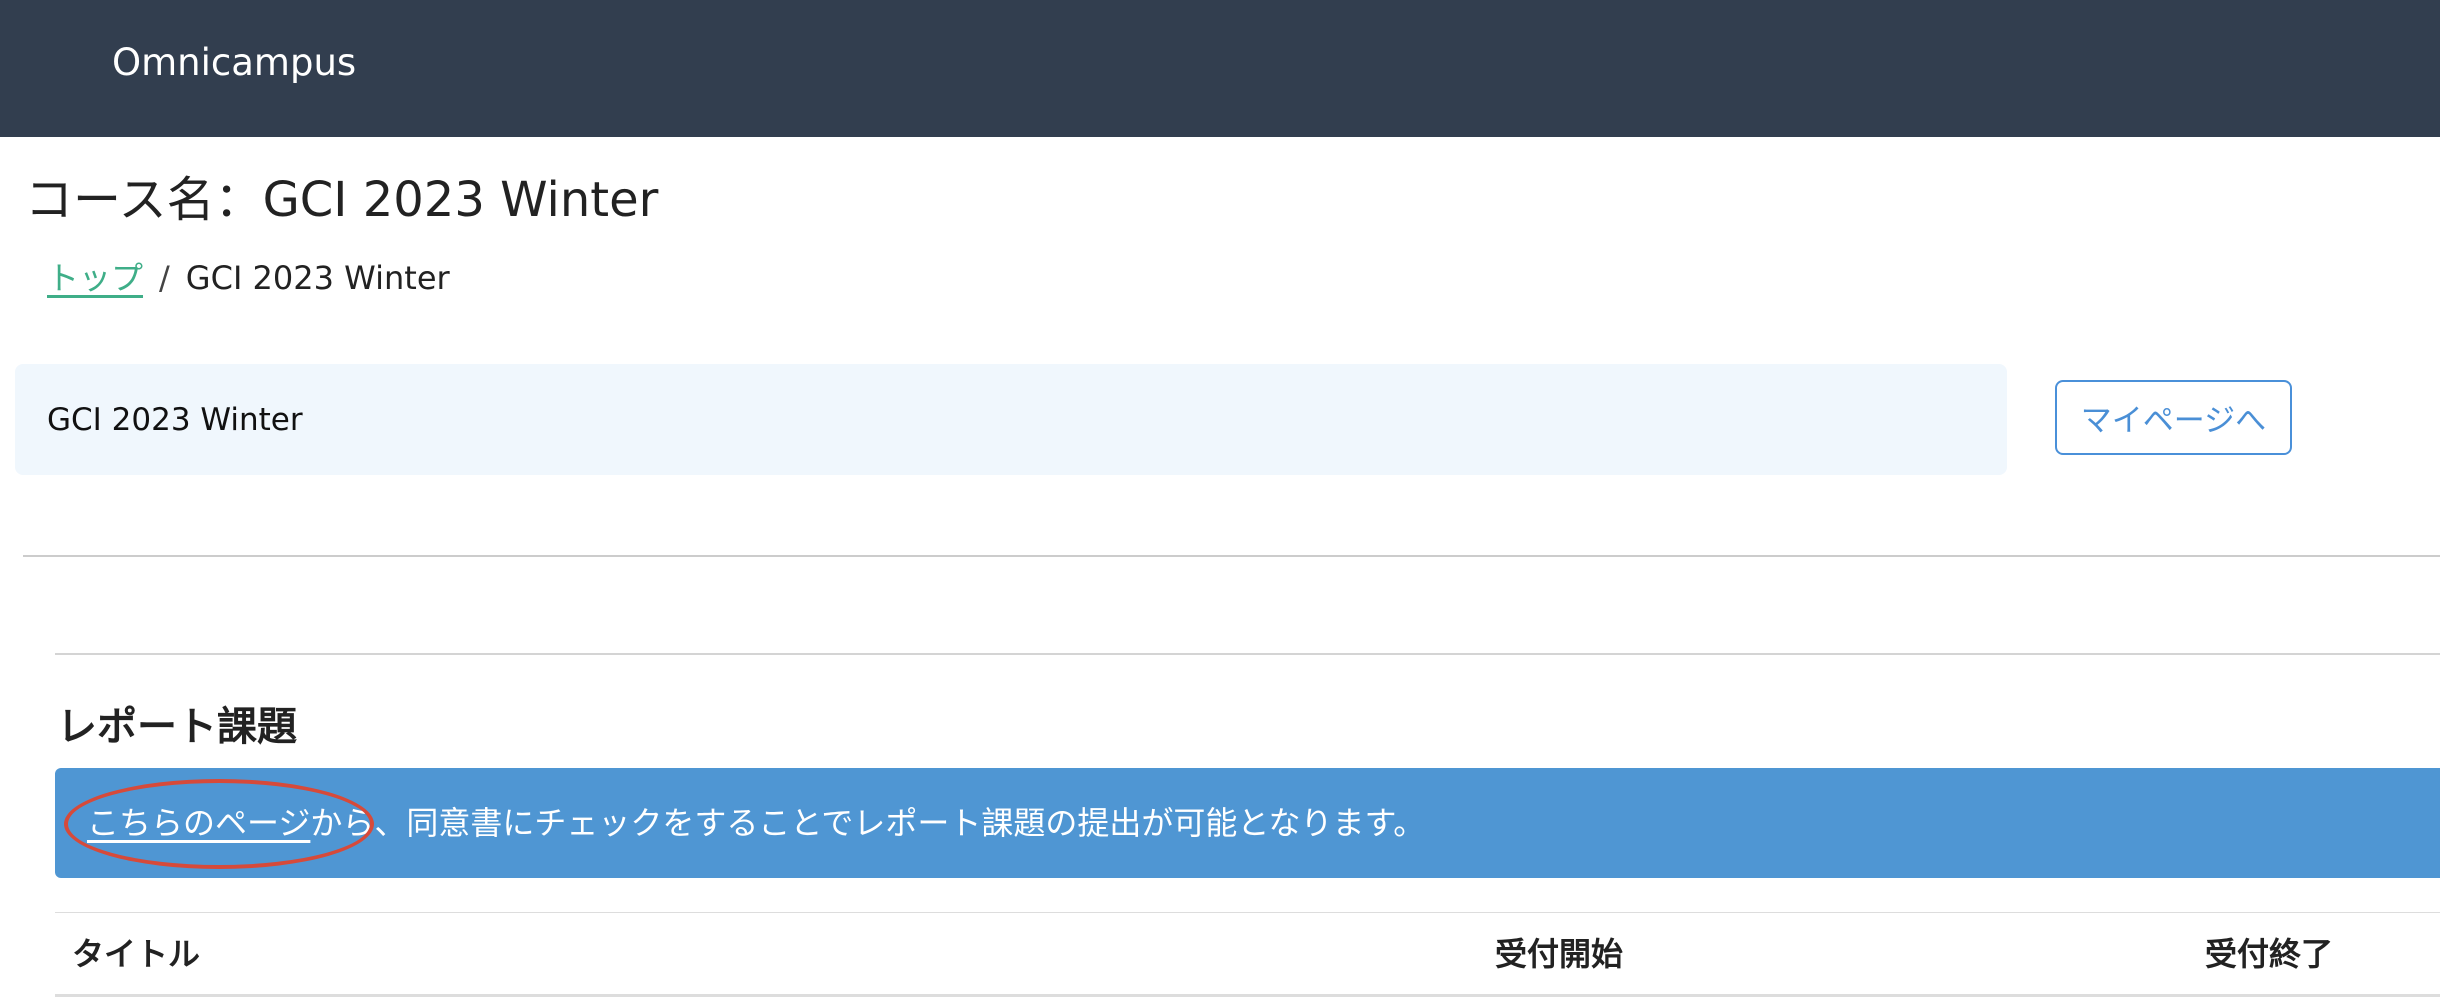  What do you see at coordinates (1011, 419) in the screenshot?
I see `course-info-box: GCI 2023 Winter` at bounding box center [1011, 419].